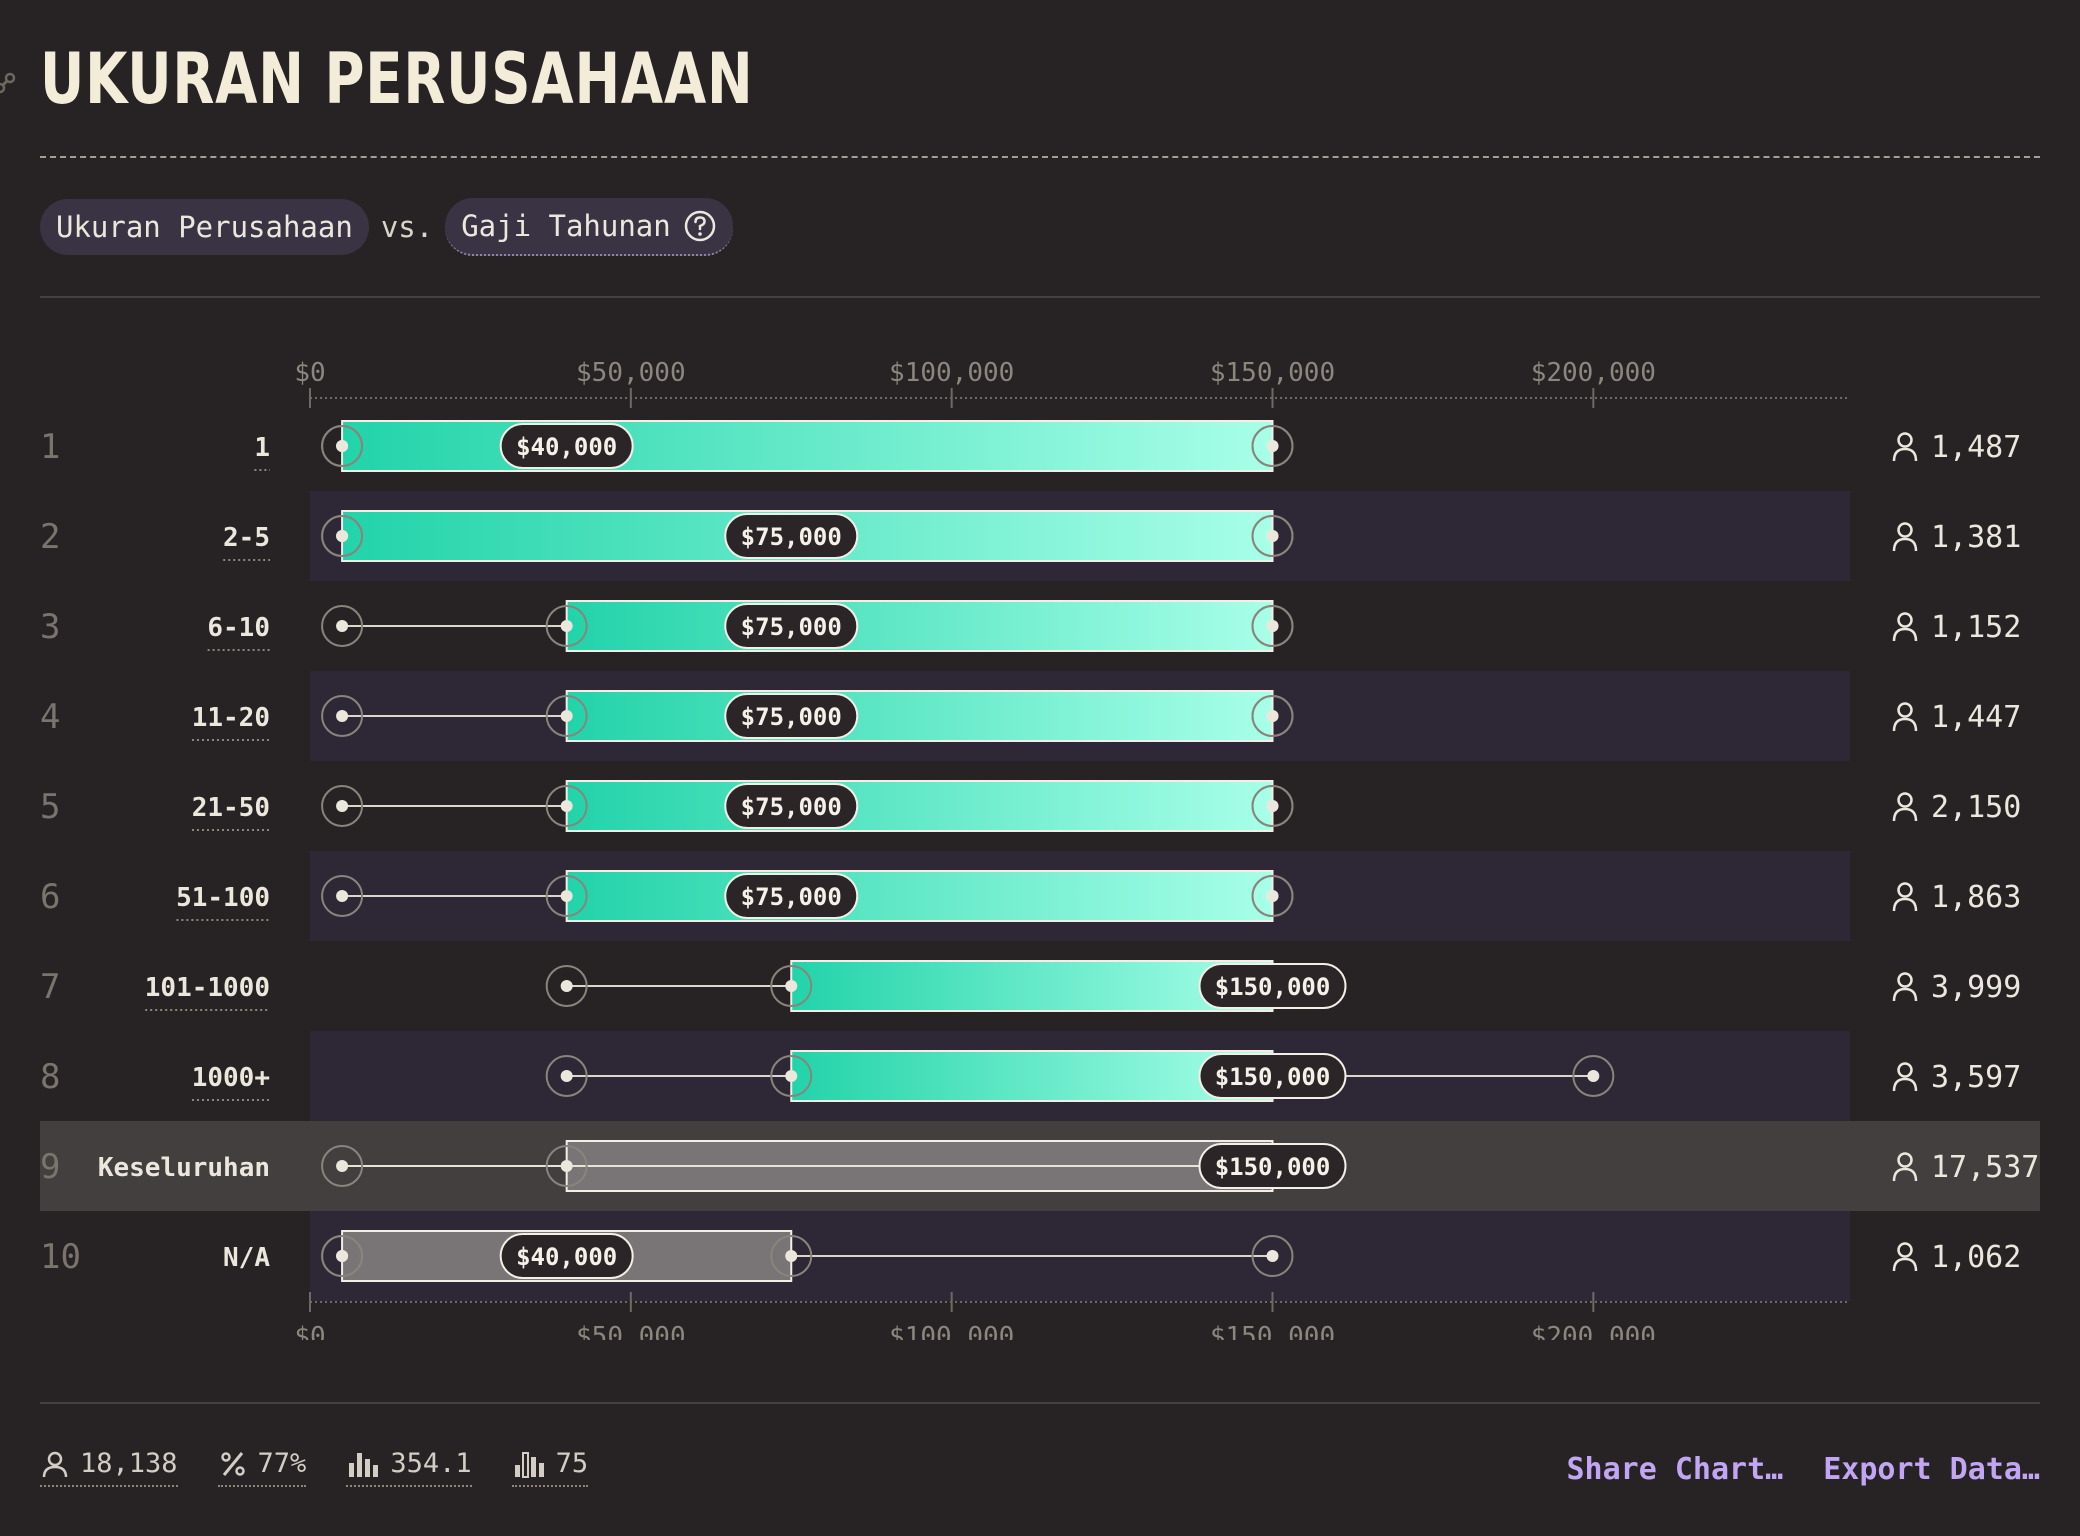 The width and height of the screenshot is (2080, 1536). I want to click on controls-divider, so click(1040, 297).